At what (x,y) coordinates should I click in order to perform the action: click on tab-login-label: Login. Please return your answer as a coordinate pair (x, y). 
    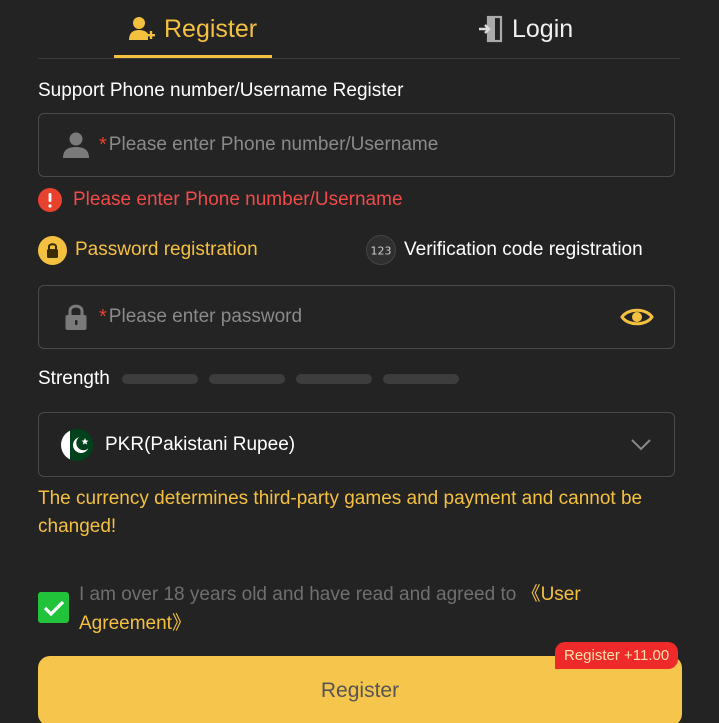
    Looking at the image, I should click on (543, 28).